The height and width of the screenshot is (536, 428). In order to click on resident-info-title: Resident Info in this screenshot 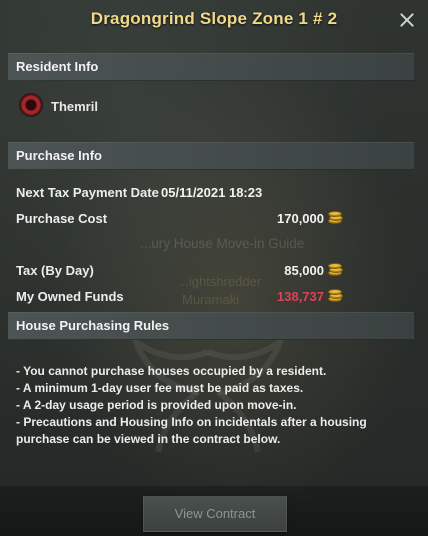, I will do `click(57, 66)`.